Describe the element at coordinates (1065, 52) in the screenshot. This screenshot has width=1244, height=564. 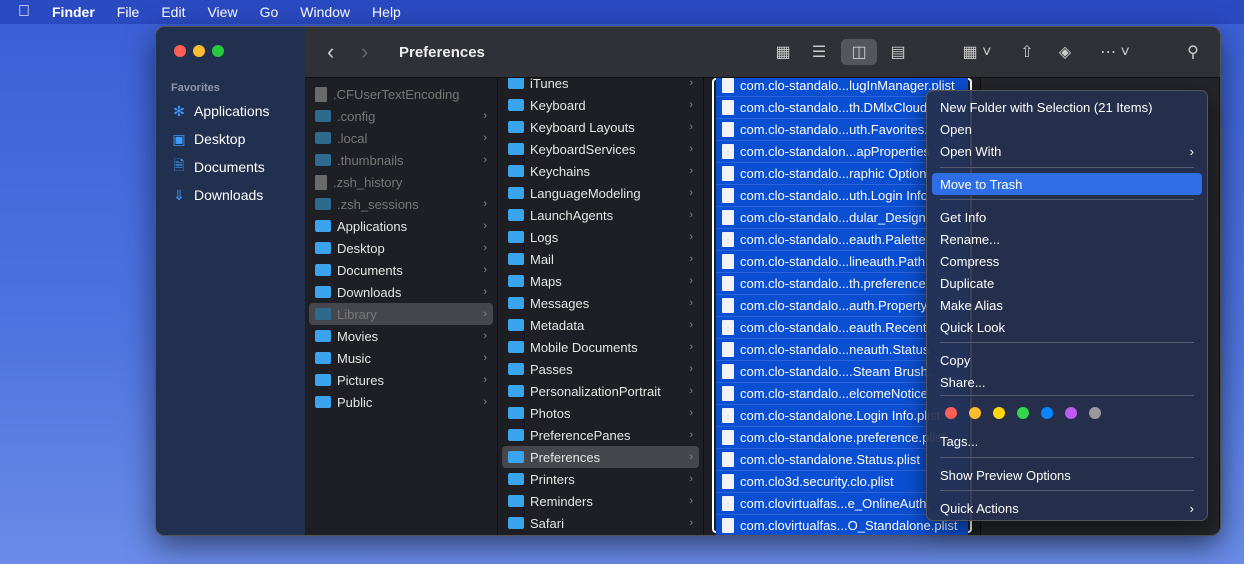
I see `tag-icon: ◈` at that location.